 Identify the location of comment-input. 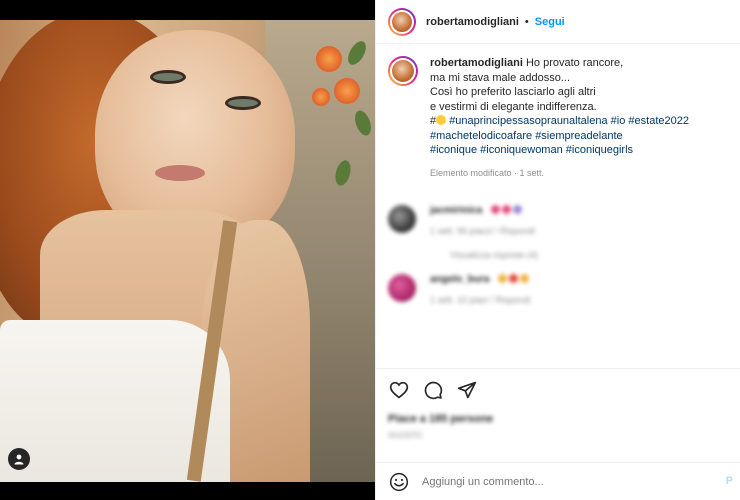
(567, 481).